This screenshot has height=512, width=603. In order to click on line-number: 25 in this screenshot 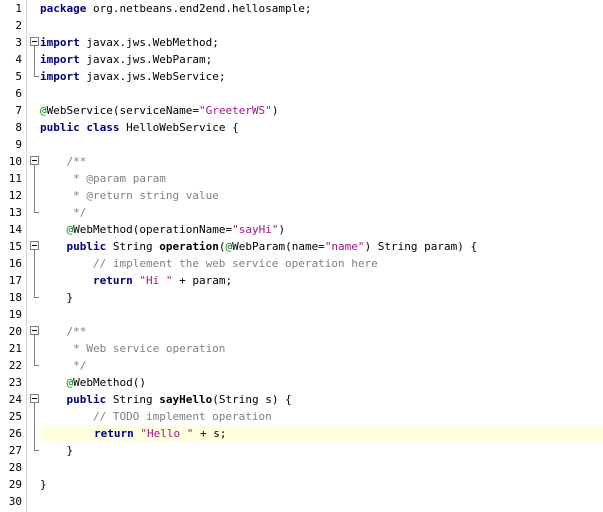, I will do `click(15, 416)`.